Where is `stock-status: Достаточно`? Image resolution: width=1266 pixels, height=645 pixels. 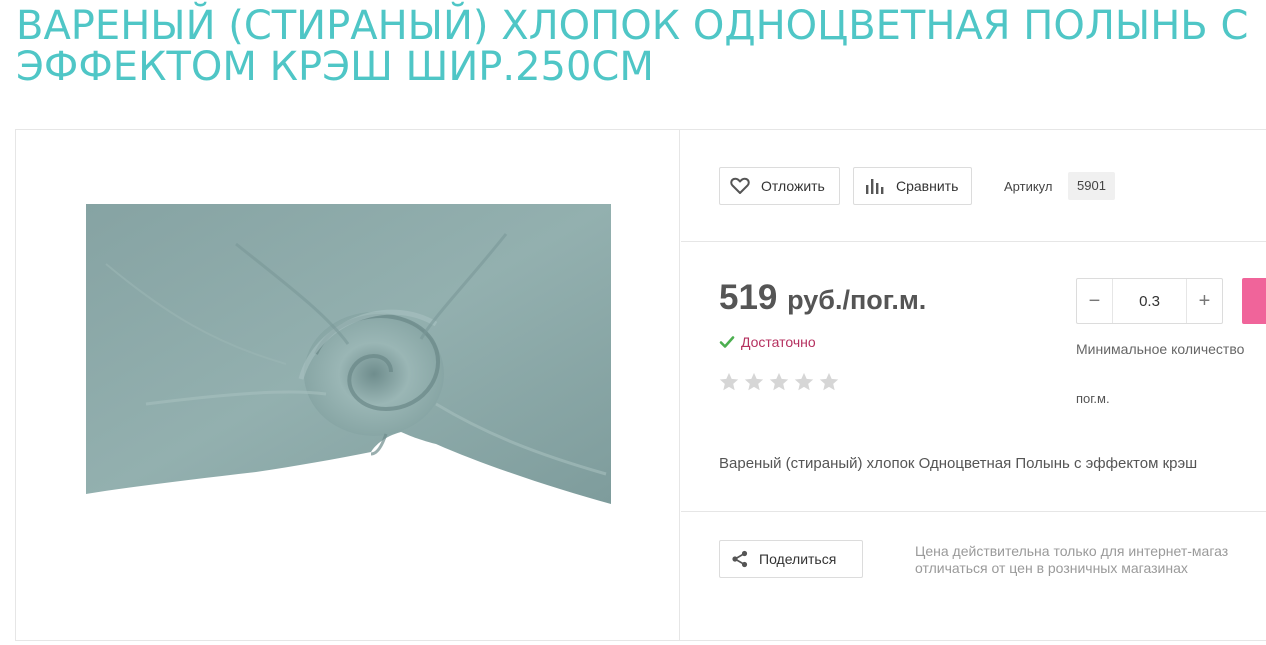 stock-status: Достаточно is located at coordinates (767, 342).